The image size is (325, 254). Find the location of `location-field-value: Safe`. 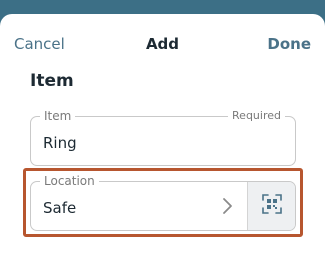

location-field-value: Safe is located at coordinates (59, 208).